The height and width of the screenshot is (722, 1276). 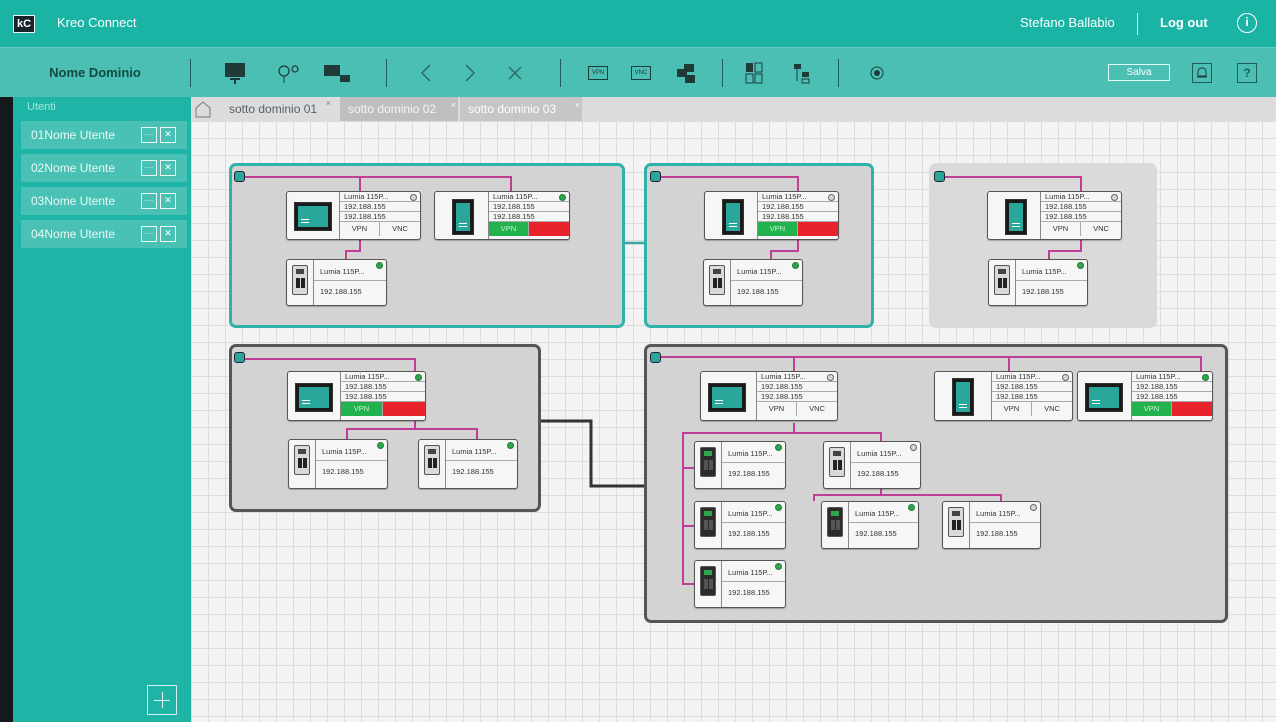 I want to click on bell-icon, so click(x=1202, y=73).